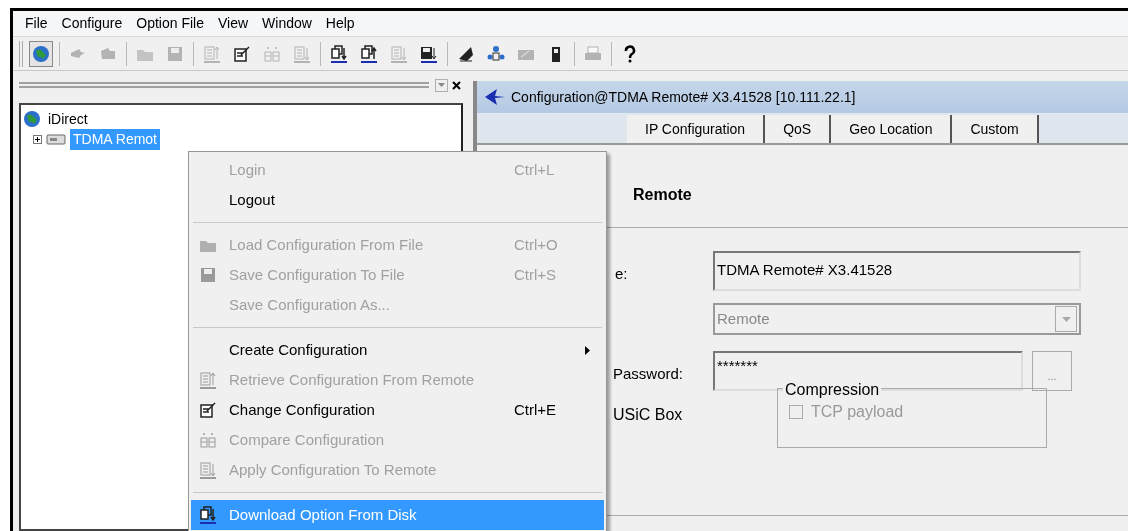 The height and width of the screenshot is (531, 1128). Describe the element at coordinates (662, 195) in the screenshot. I see `section-heading: Remote` at that location.